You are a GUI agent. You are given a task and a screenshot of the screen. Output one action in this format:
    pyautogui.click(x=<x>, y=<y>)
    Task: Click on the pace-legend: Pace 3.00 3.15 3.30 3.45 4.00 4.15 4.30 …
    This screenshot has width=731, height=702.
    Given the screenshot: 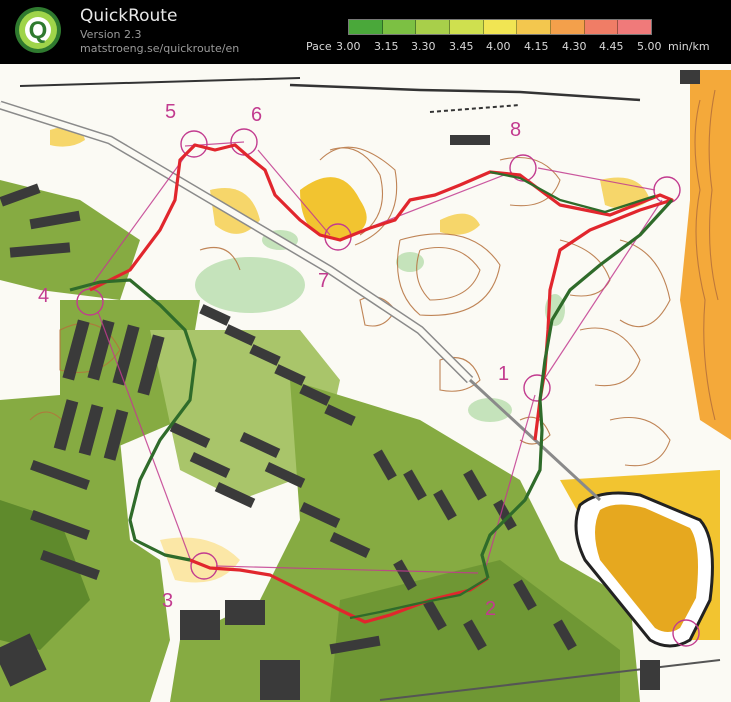 What is the action you would take?
    pyautogui.click(x=515, y=37)
    